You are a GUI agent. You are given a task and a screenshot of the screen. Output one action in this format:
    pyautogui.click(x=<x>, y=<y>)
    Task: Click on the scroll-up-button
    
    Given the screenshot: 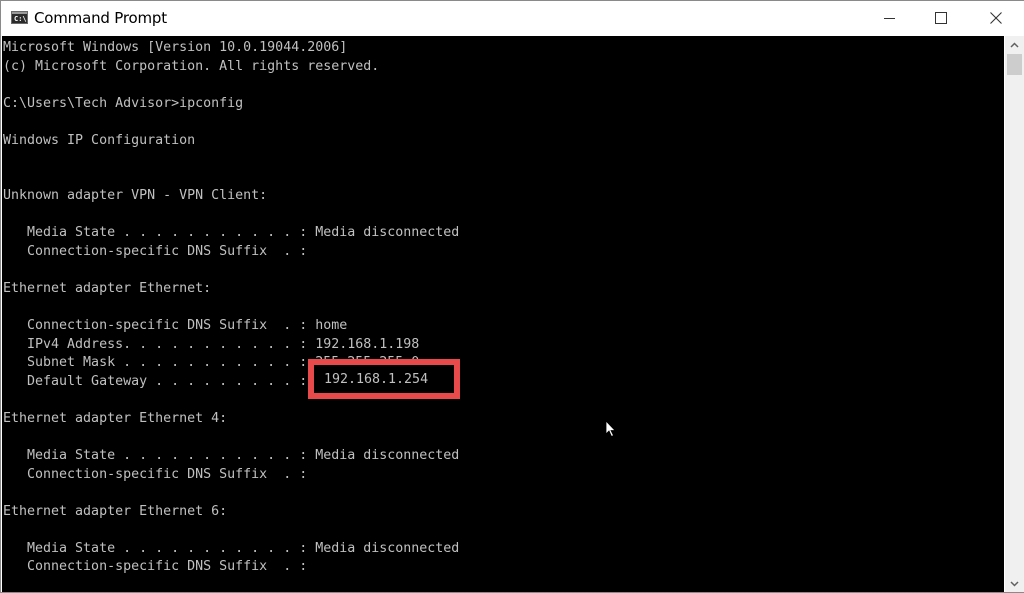 What is the action you would take?
    pyautogui.click(x=1014, y=44)
    